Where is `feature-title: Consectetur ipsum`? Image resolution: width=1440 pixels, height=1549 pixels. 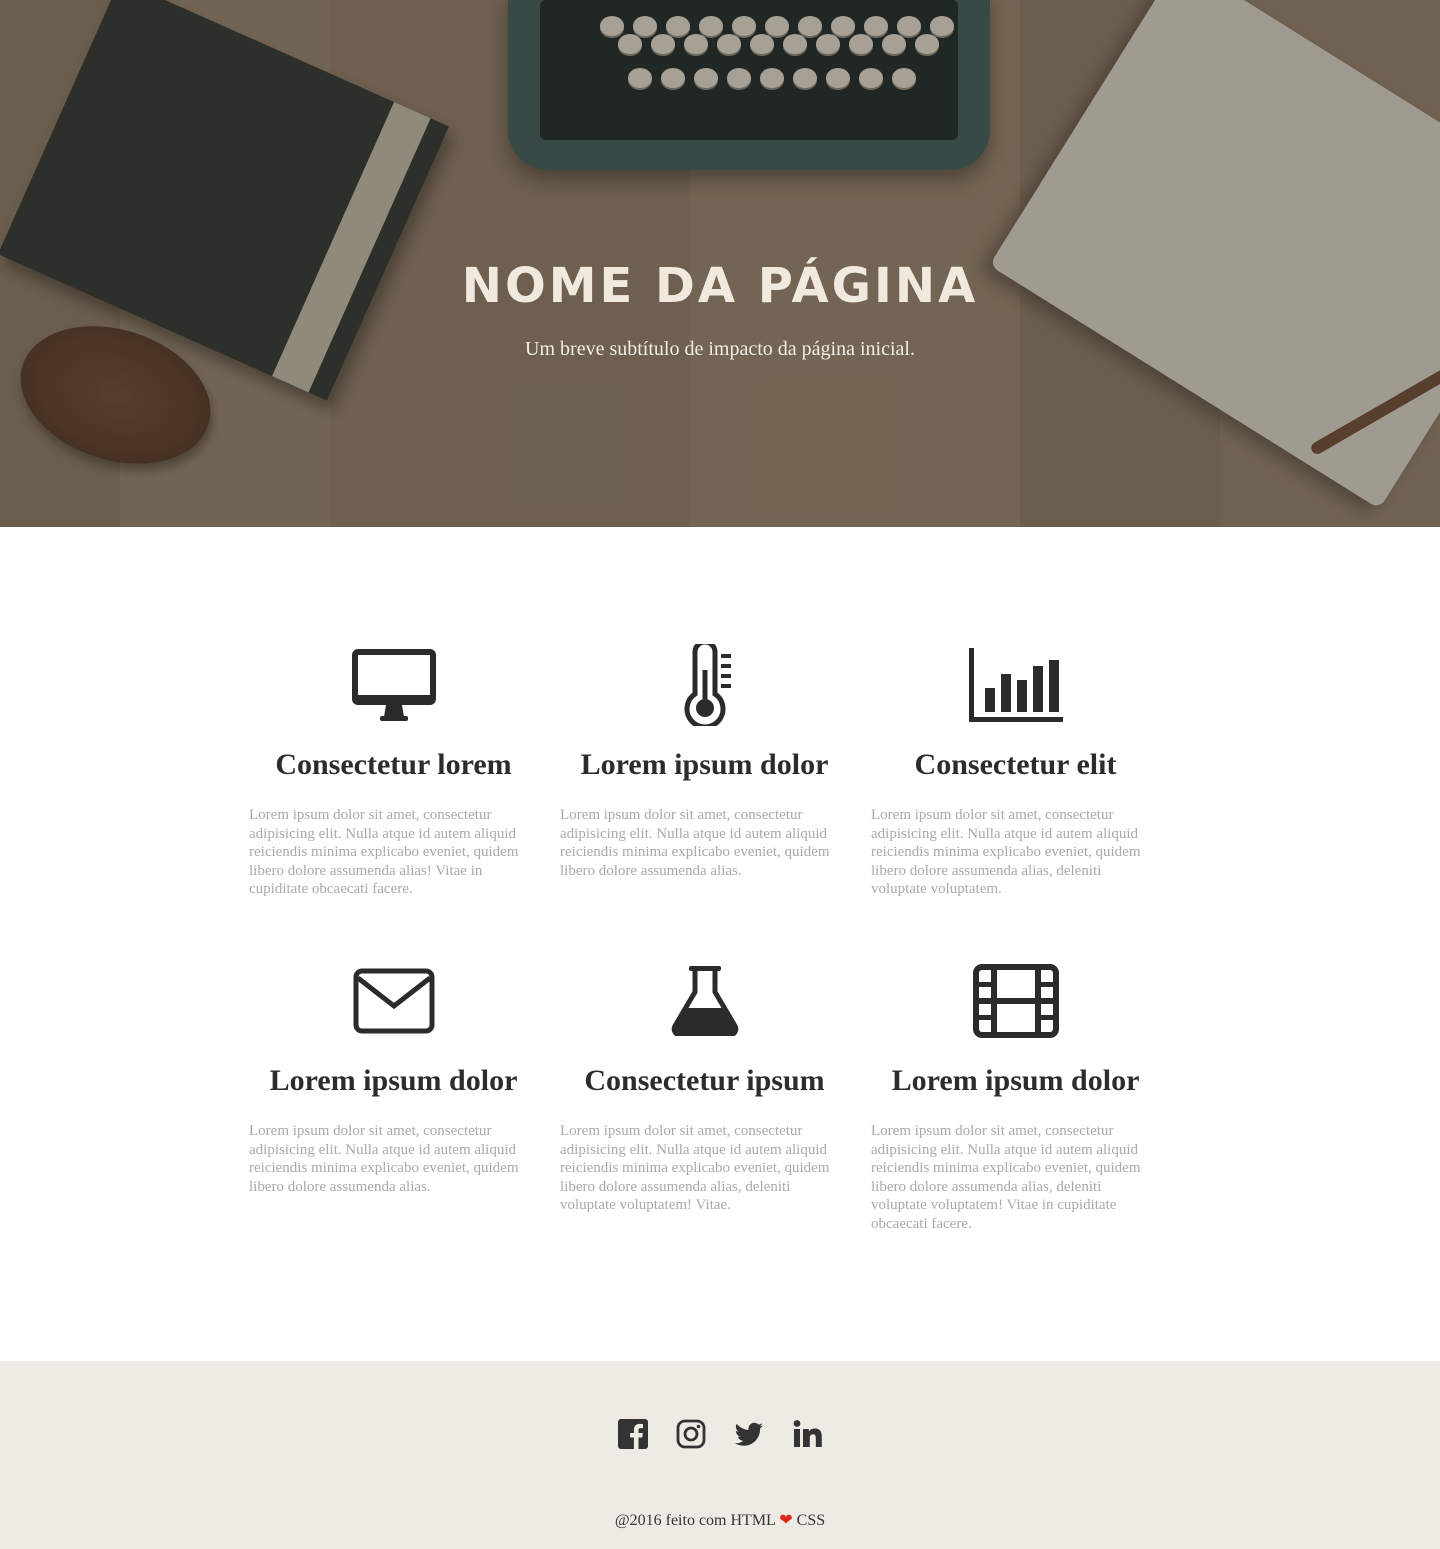 feature-title: Consectetur ipsum is located at coordinates (704, 1080).